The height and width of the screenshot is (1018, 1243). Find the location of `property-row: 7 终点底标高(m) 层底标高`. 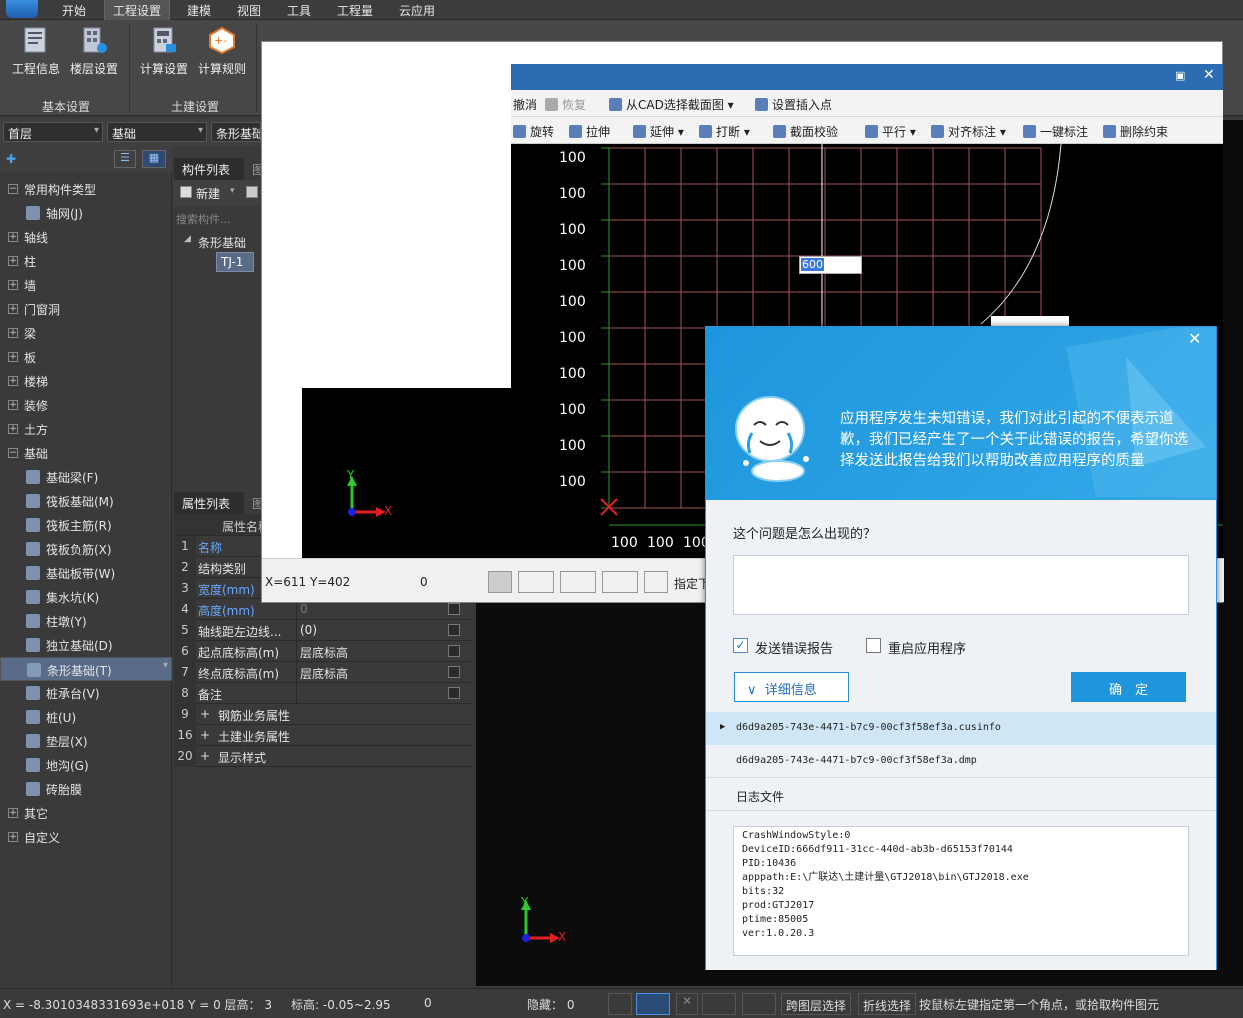

property-row: 7 终点底标高(m) 层底标高 is located at coordinates (323, 672).